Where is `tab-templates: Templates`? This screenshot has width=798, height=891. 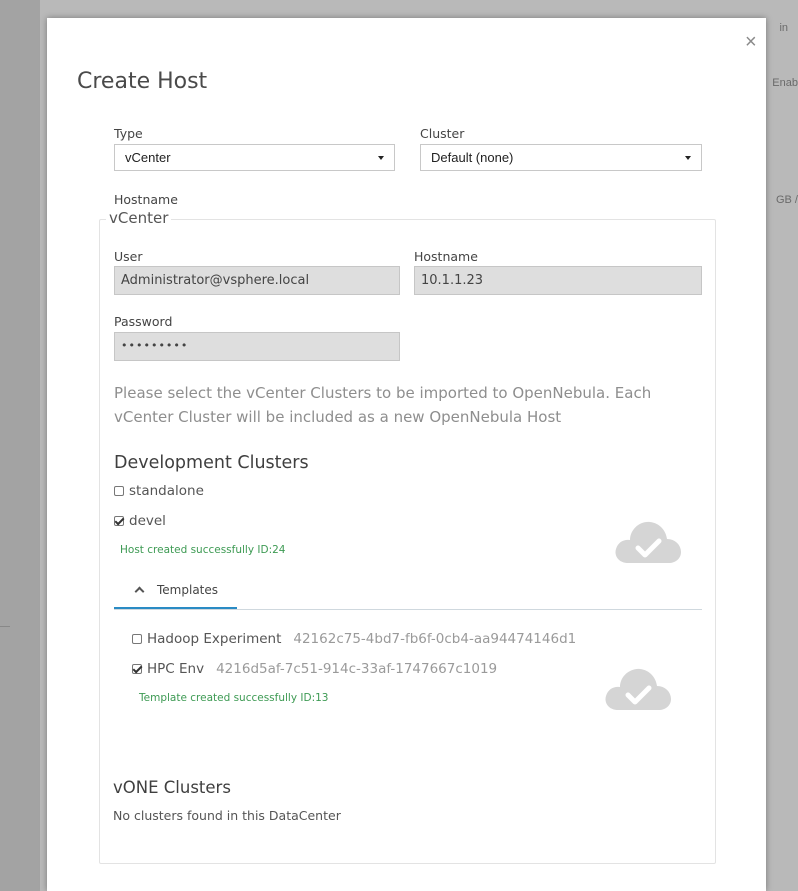
tab-templates: Templates is located at coordinates (175, 594).